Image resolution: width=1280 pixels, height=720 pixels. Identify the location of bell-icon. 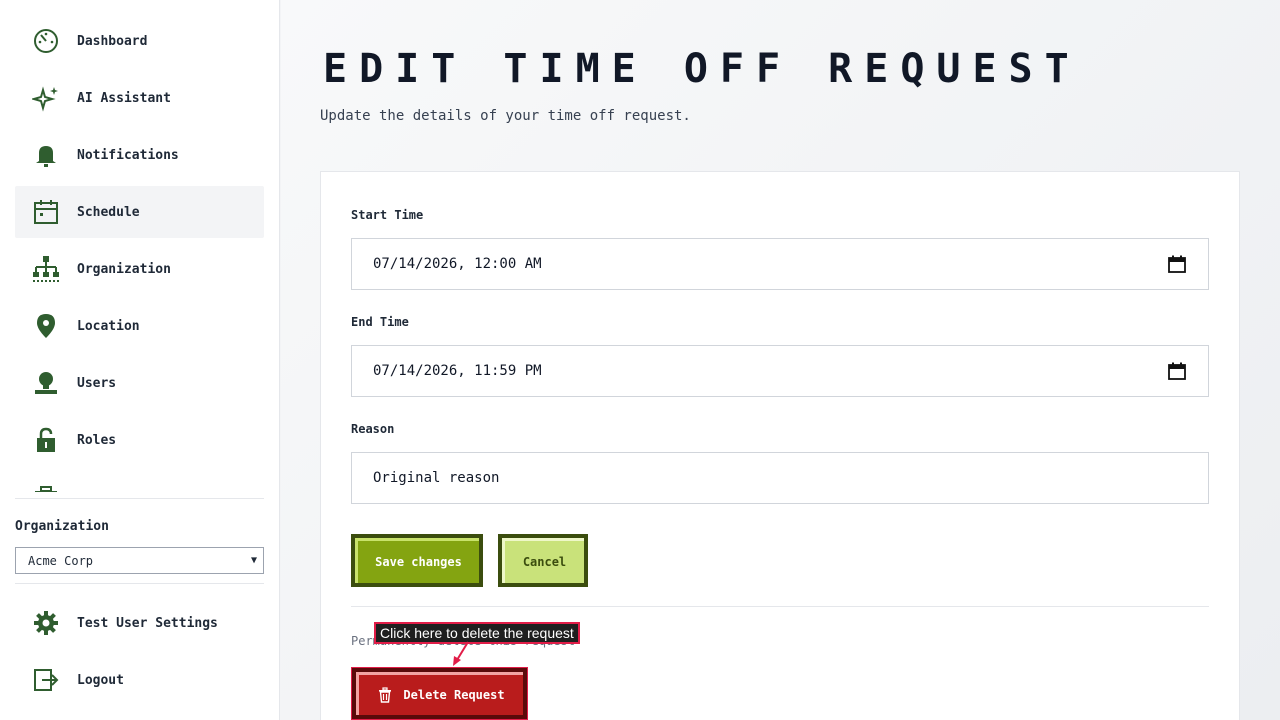
(46, 155).